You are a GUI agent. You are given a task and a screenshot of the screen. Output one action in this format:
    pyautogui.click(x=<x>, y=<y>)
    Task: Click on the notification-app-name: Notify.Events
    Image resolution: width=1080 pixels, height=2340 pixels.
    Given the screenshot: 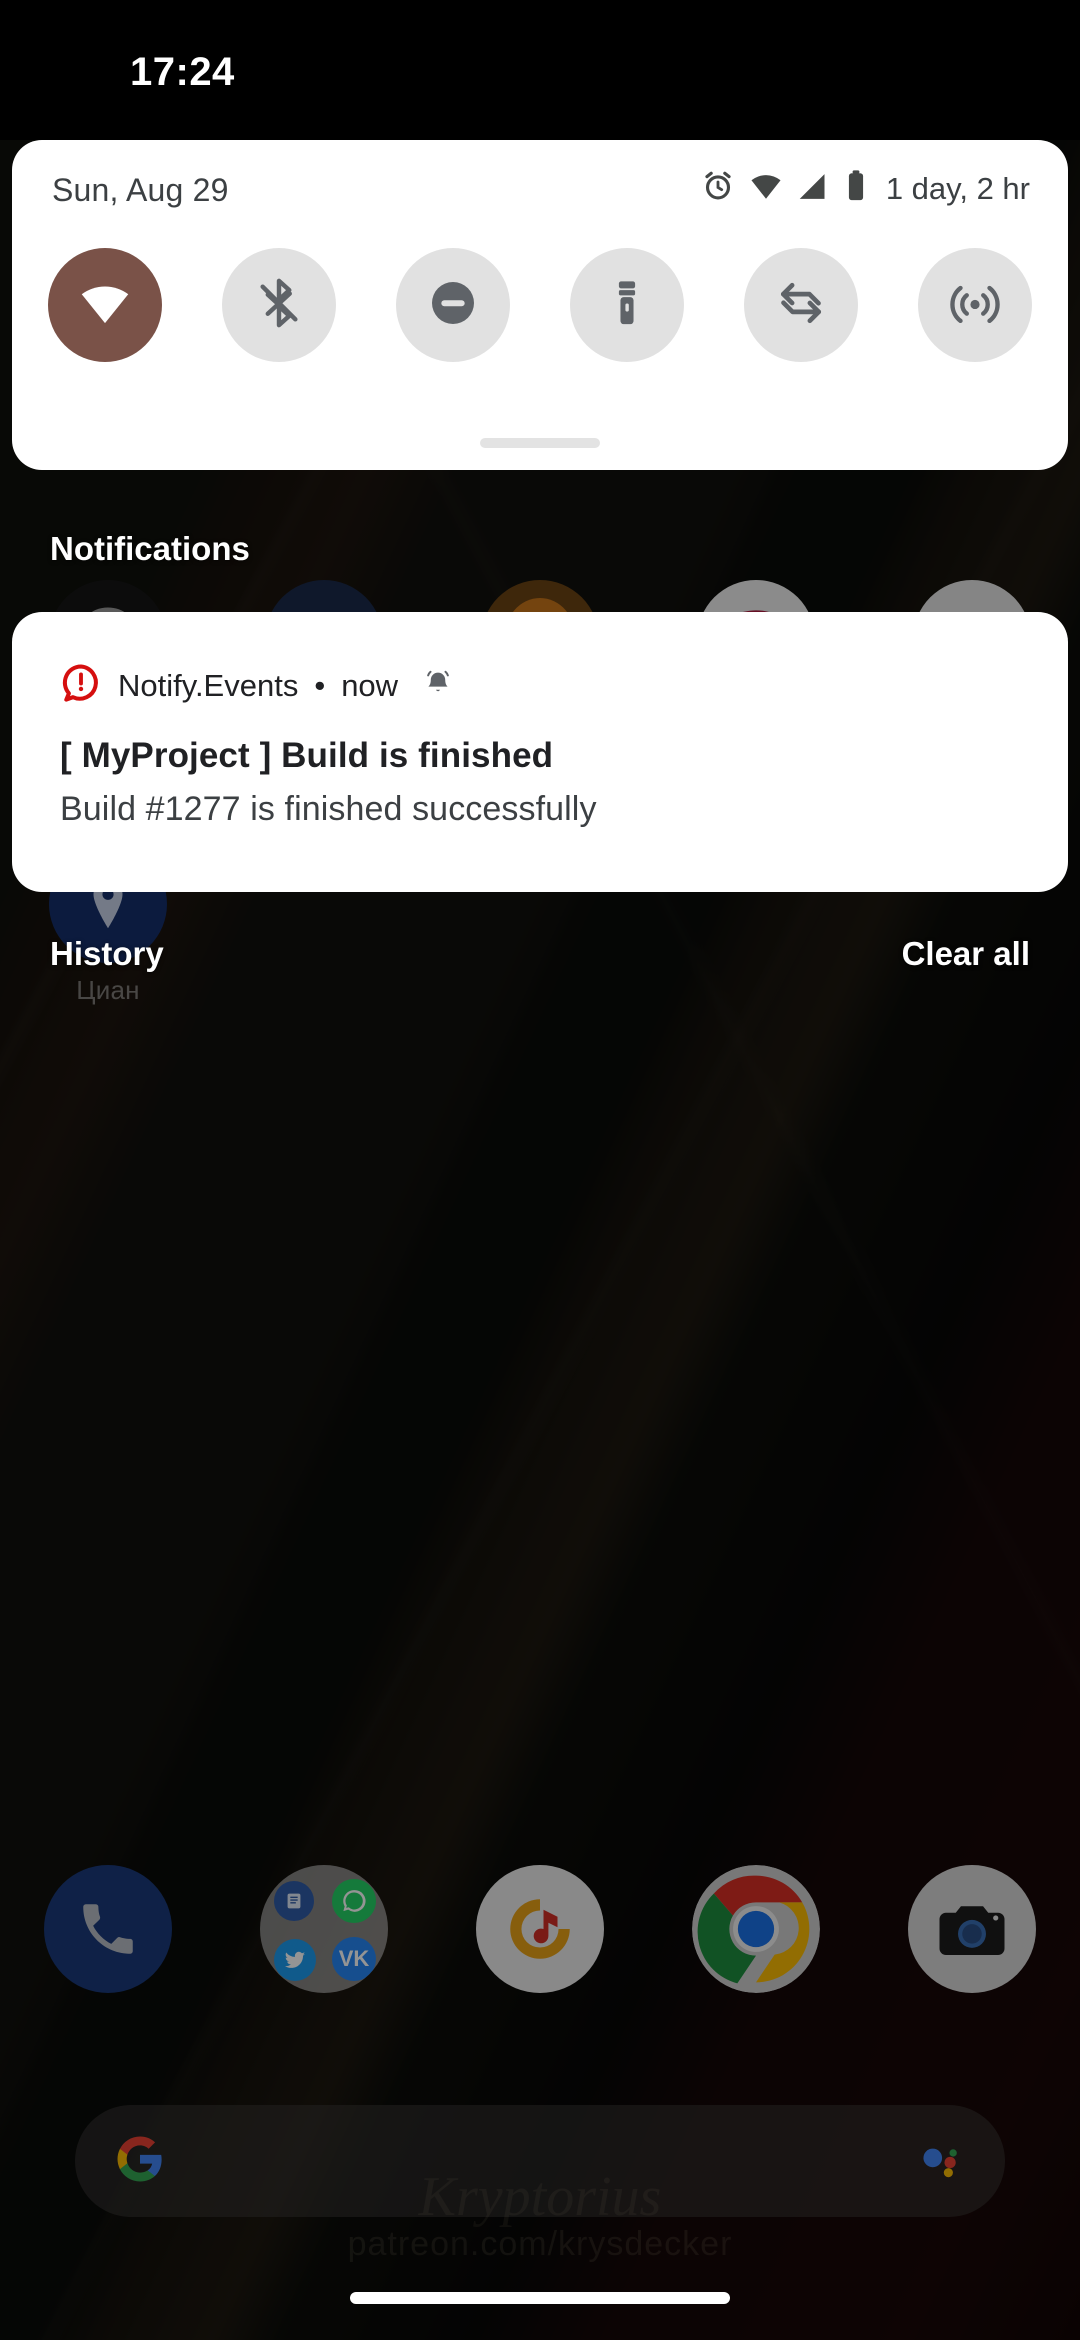 What is the action you would take?
    pyautogui.click(x=208, y=685)
    